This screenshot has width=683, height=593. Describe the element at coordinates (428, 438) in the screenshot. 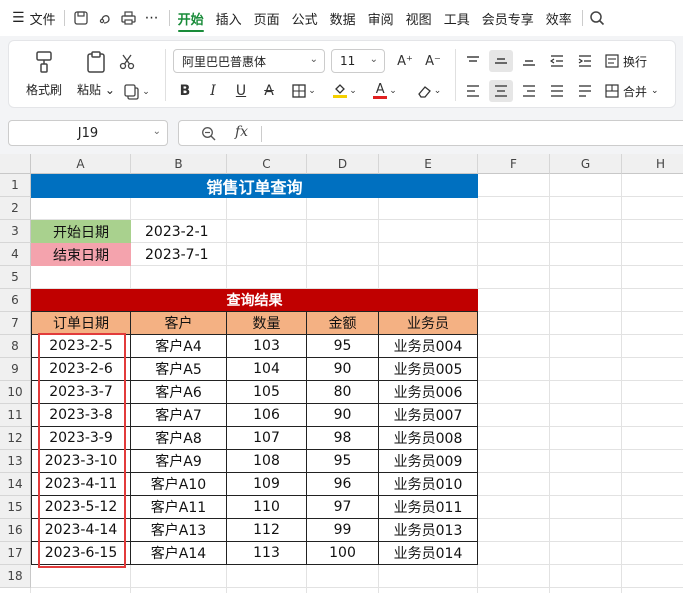

I see `table-cell: 业务员008` at that location.